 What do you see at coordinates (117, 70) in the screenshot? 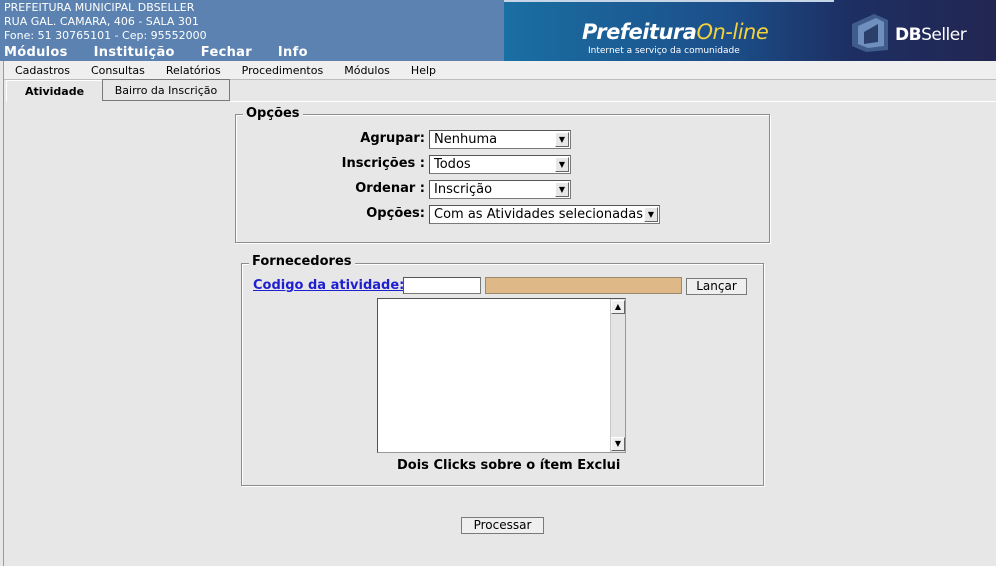
I see `menu-consultas: Consultas` at bounding box center [117, 70].